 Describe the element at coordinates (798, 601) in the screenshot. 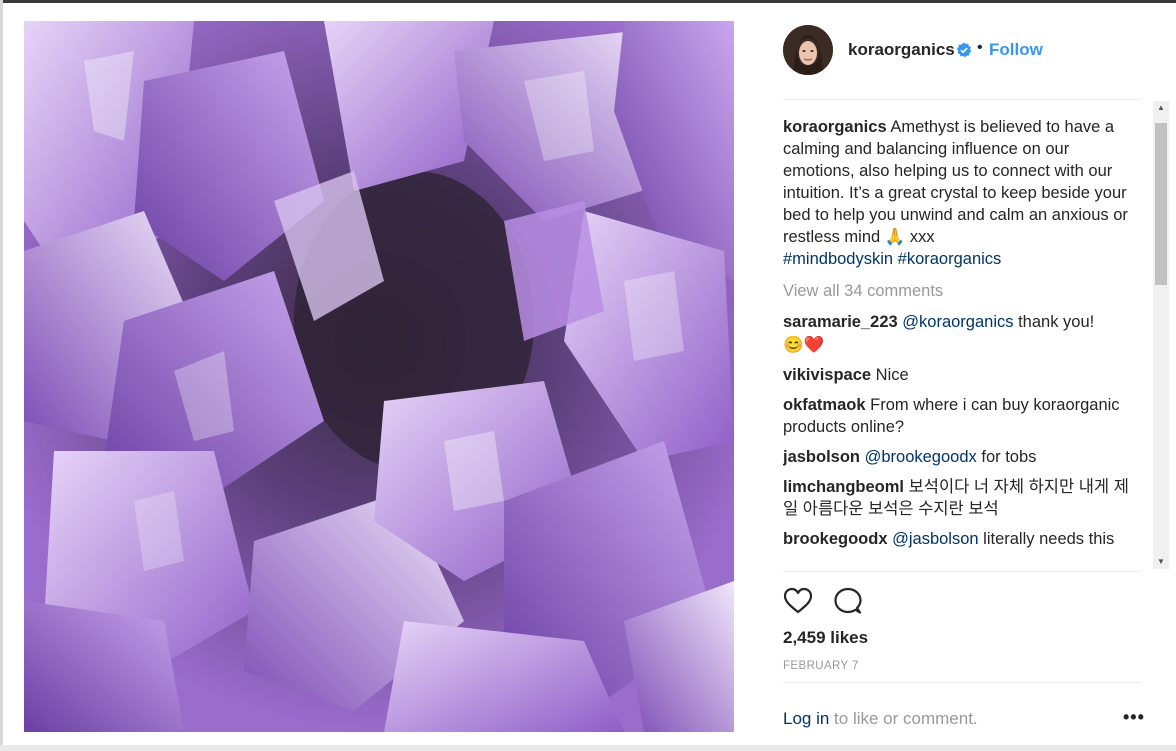

I see `heart-icon` at that location.